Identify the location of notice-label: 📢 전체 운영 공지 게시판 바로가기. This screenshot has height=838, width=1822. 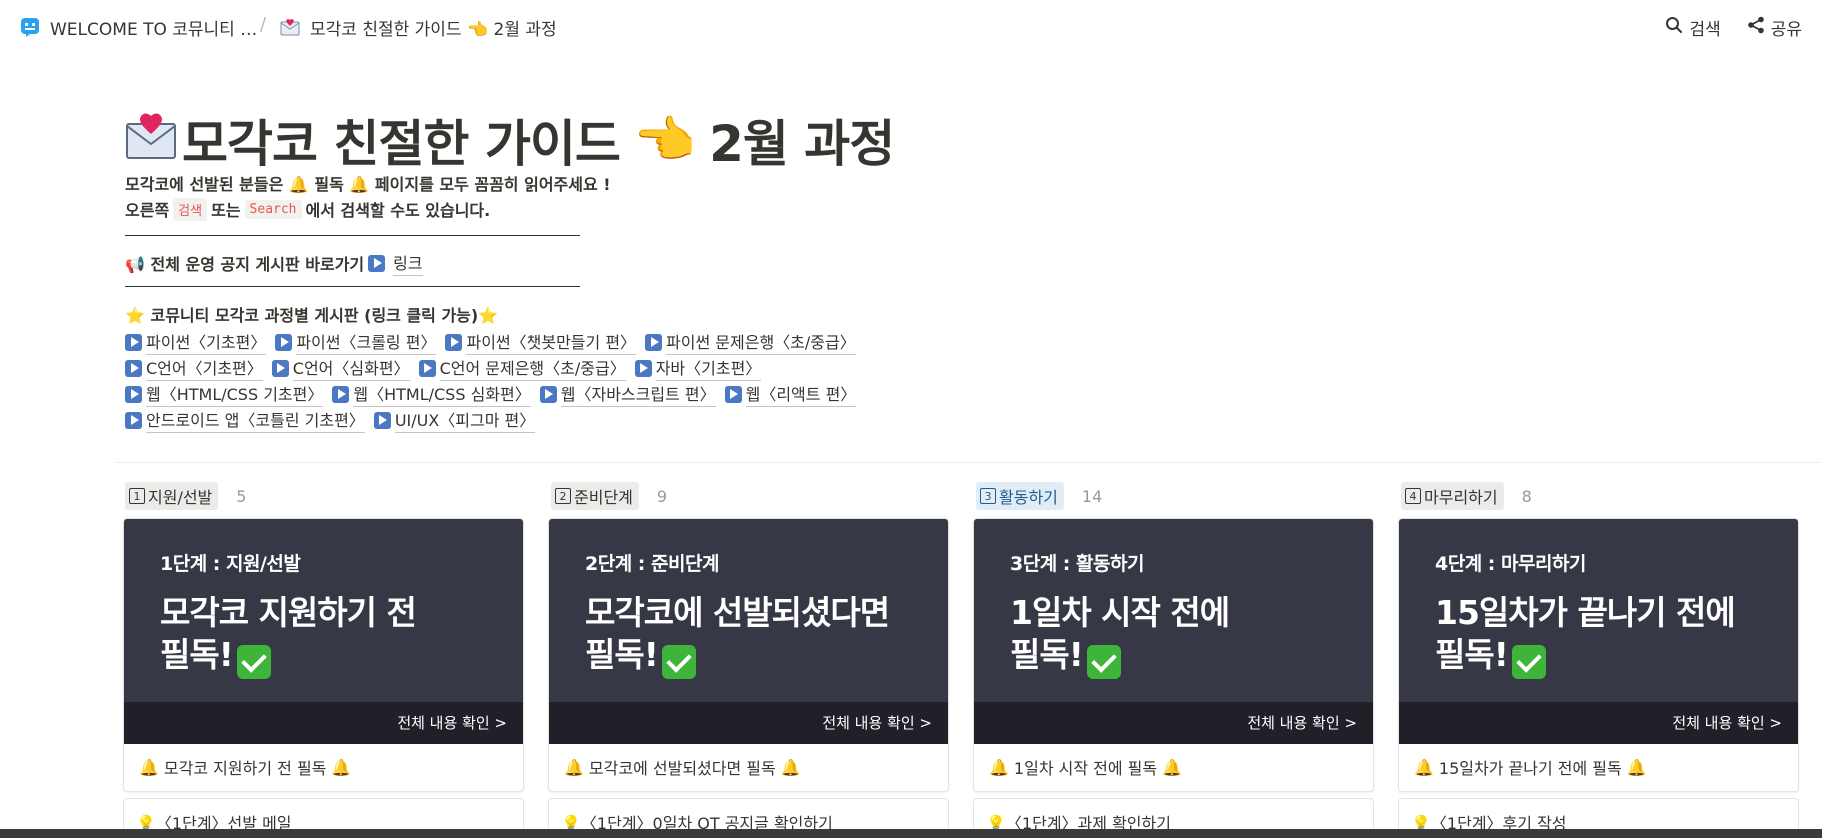
(245, 264).